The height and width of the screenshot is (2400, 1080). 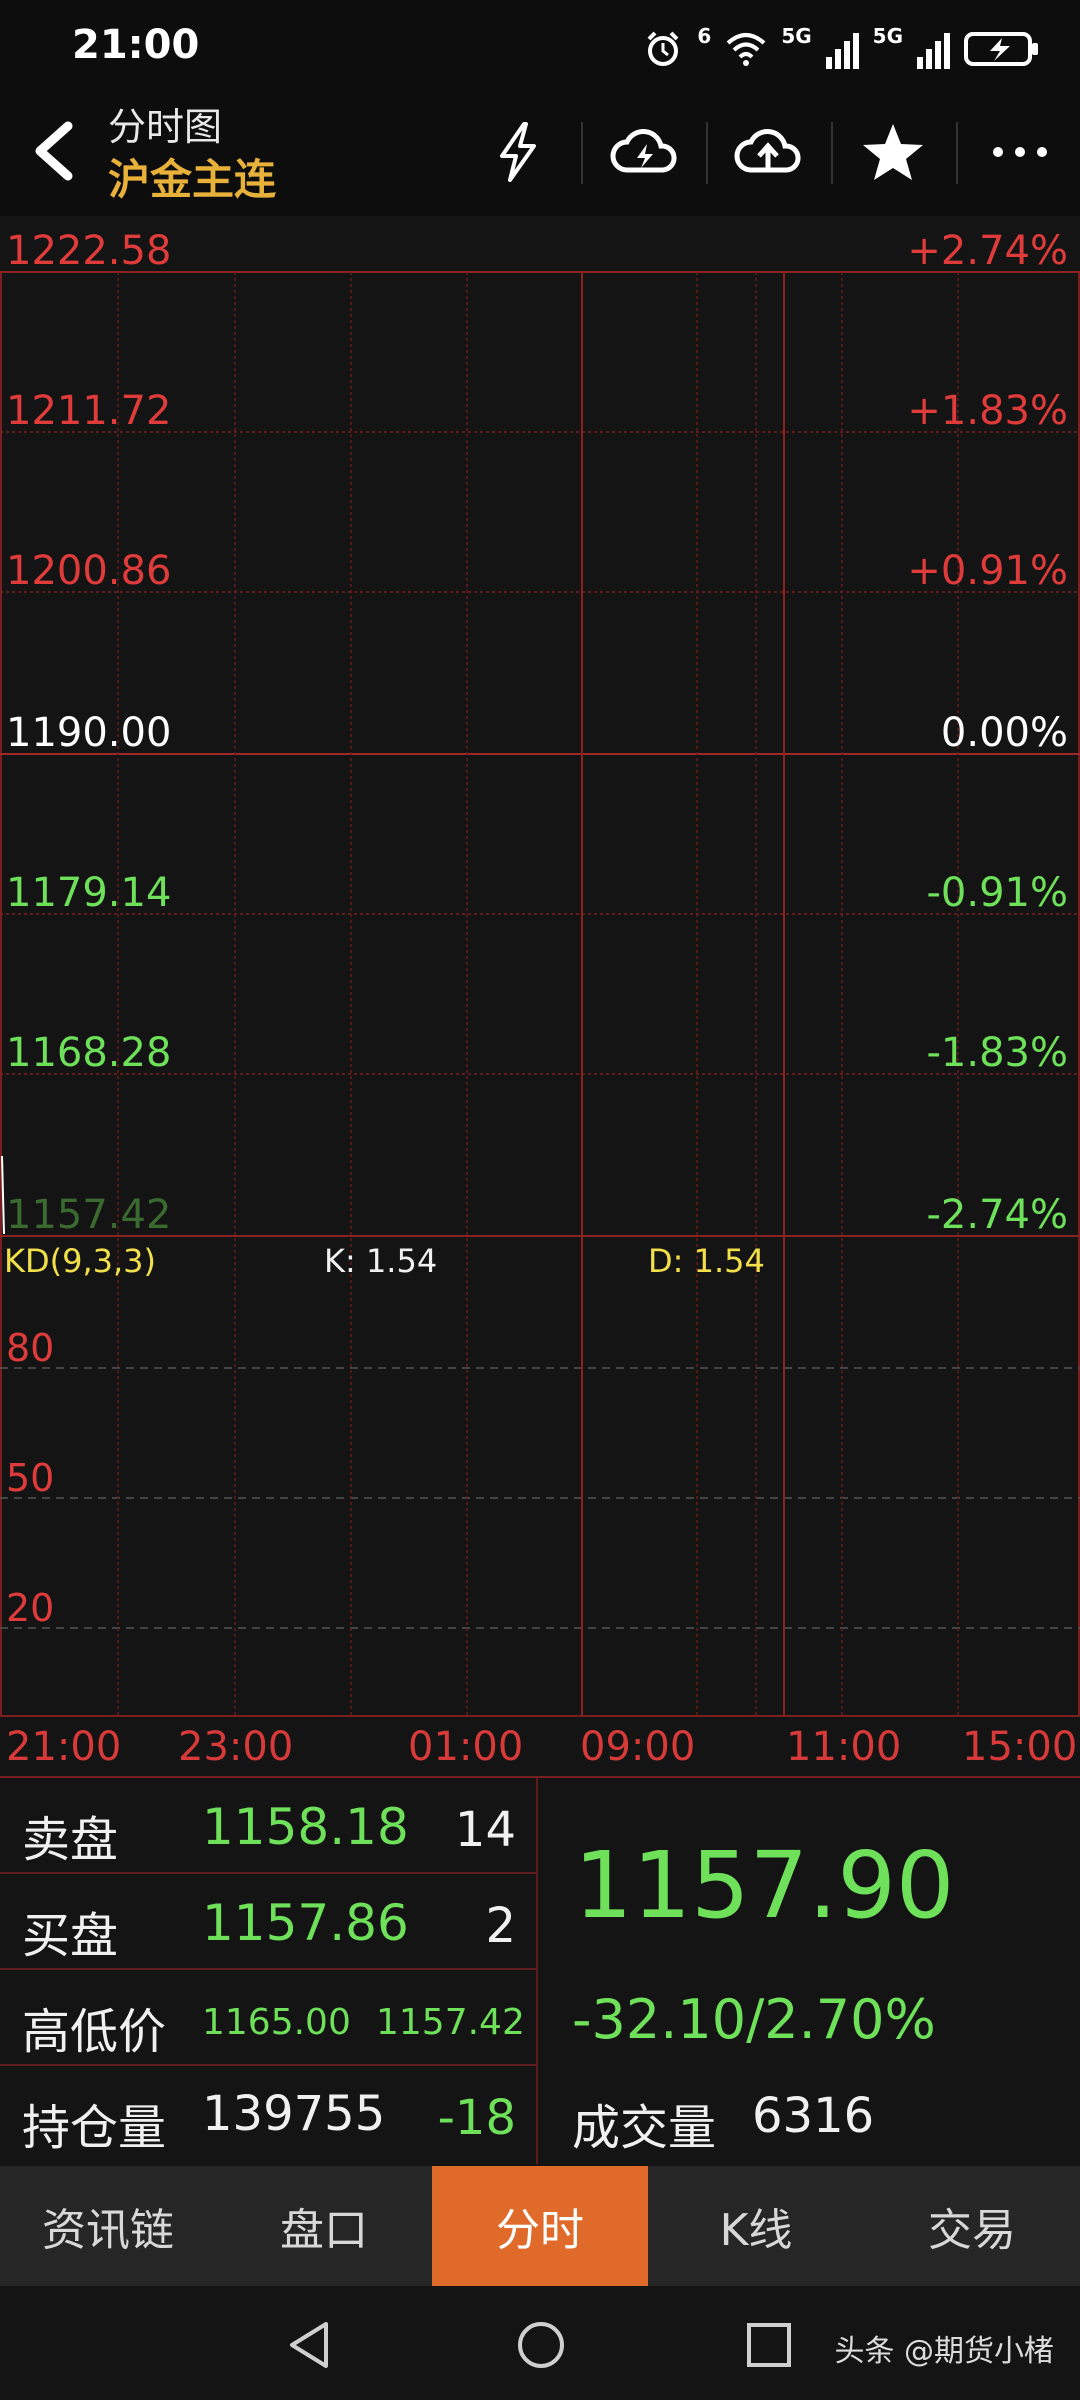 What do you see at coordinates (305, 1923) in the screenshot?
I see `bid-price: 1157.86` at bounding box center [305, 1923].